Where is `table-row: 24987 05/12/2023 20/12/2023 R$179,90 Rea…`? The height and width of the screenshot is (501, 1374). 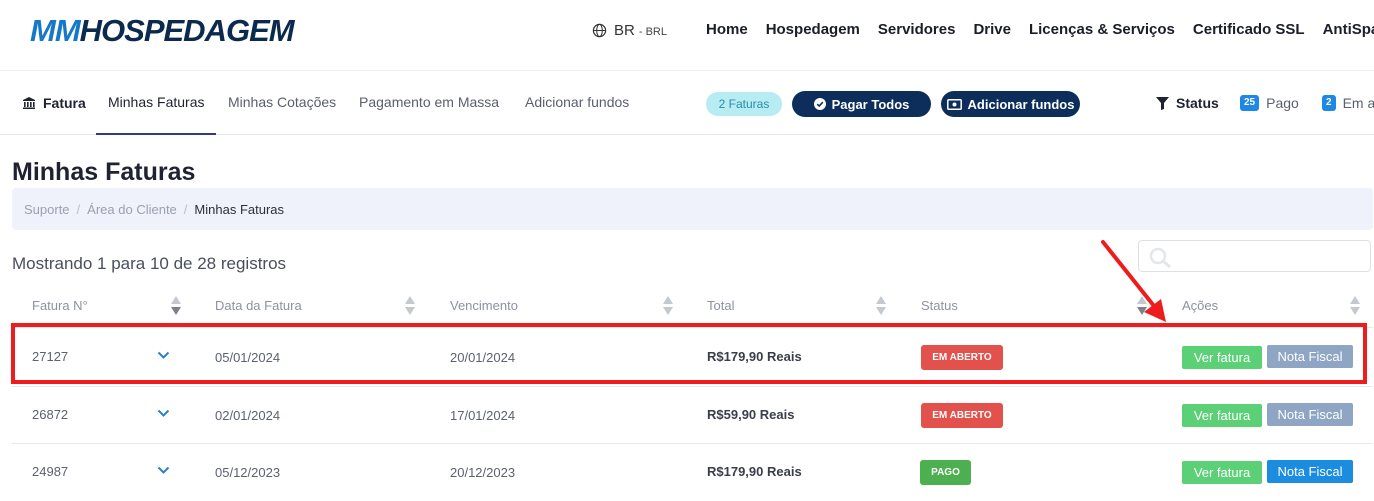
table-row: 24987 05/12/2023 20/12/2023 R$179,90 Rea… is located at coordinates (692, 471).